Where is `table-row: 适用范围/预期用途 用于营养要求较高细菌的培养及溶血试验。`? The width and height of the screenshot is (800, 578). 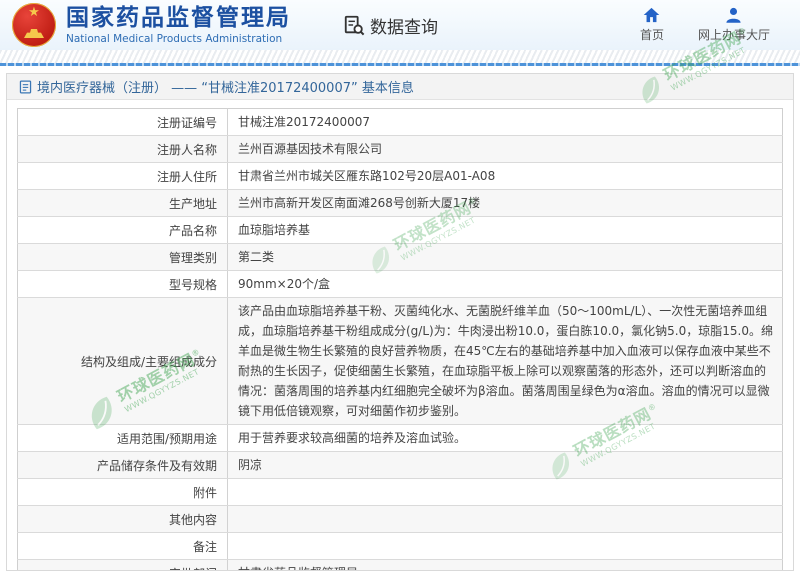 table-row: 适用范围/预期用途 用于营养要求较高细菌的培养及溶血试验。 is located at coordinates (400, 438).